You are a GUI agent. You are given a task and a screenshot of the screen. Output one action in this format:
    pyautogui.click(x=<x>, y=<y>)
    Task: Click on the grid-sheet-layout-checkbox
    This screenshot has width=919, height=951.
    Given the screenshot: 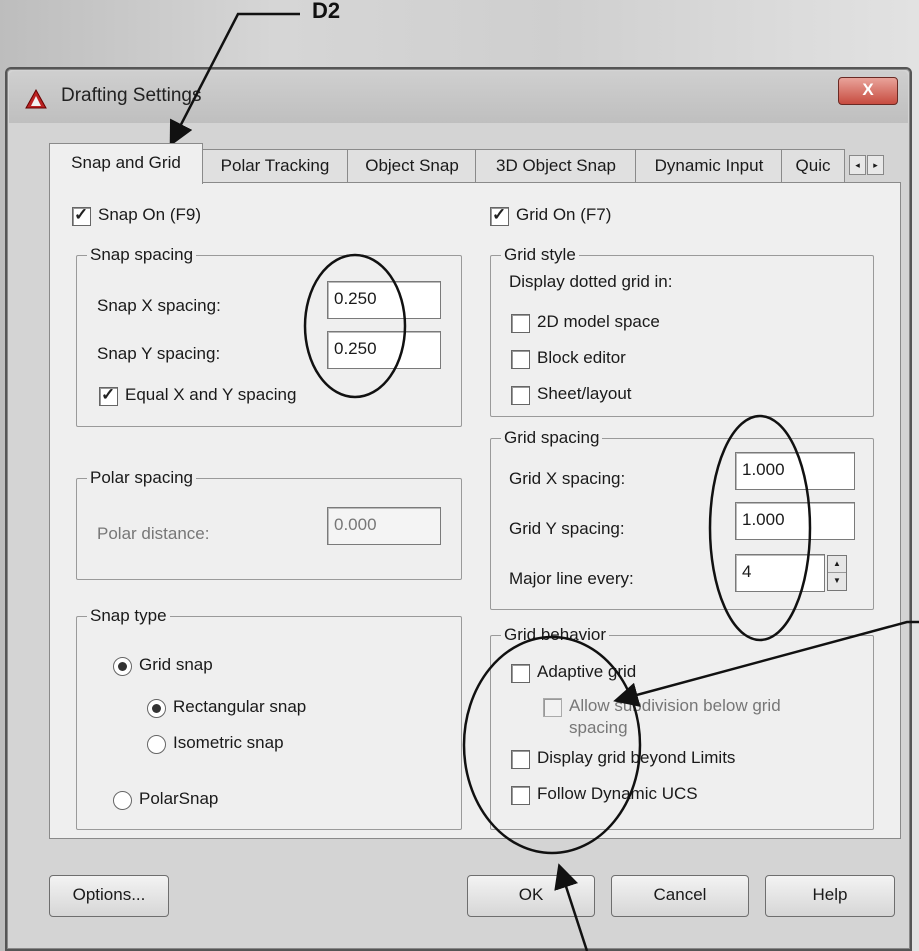 What is the action you would take?
    pyautogui.click(x=520, y=395)
    